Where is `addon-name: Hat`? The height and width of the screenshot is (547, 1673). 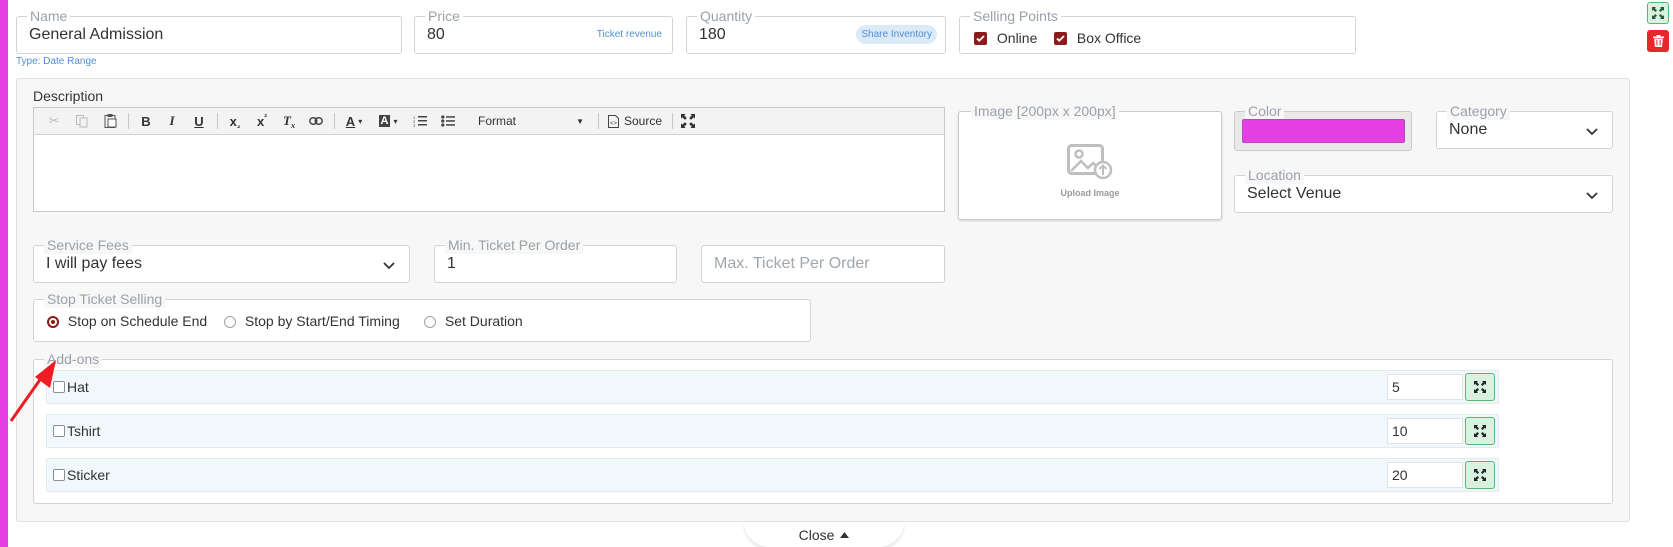 addon-name: Hat is located at coordinates (78, 387).